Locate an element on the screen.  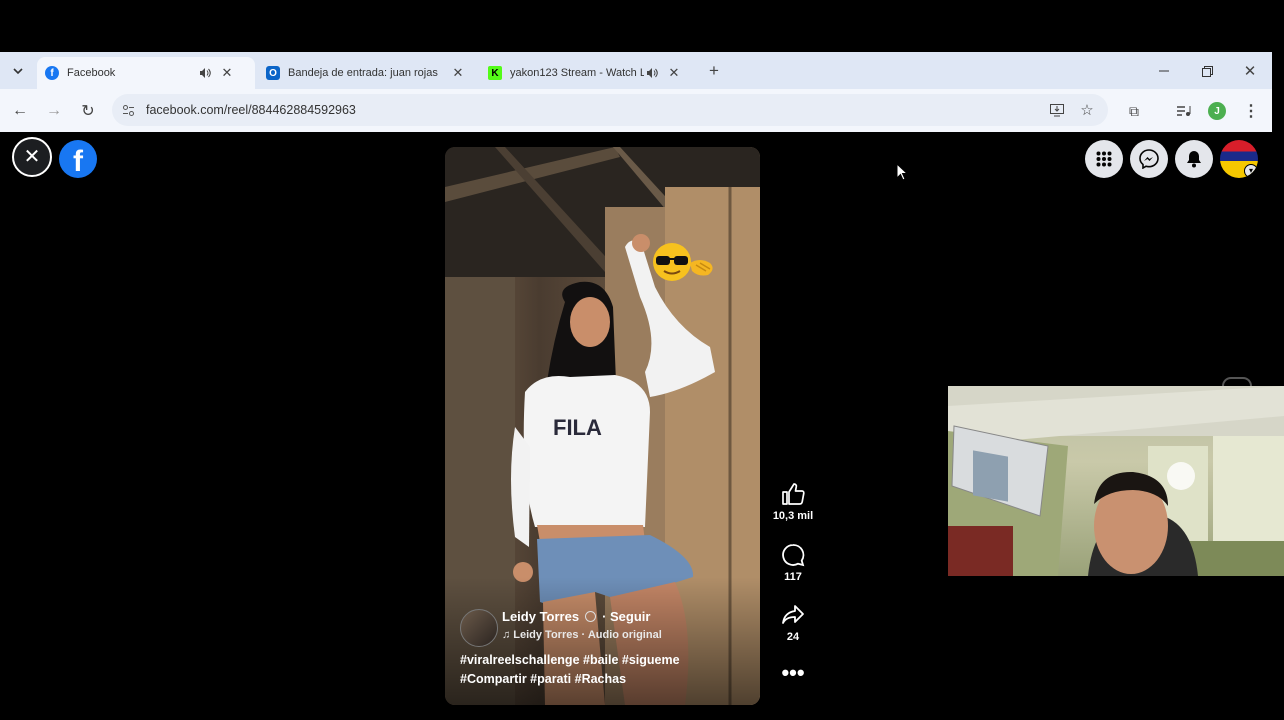
thumbs-up-icon is located at coordinates (793, 494).